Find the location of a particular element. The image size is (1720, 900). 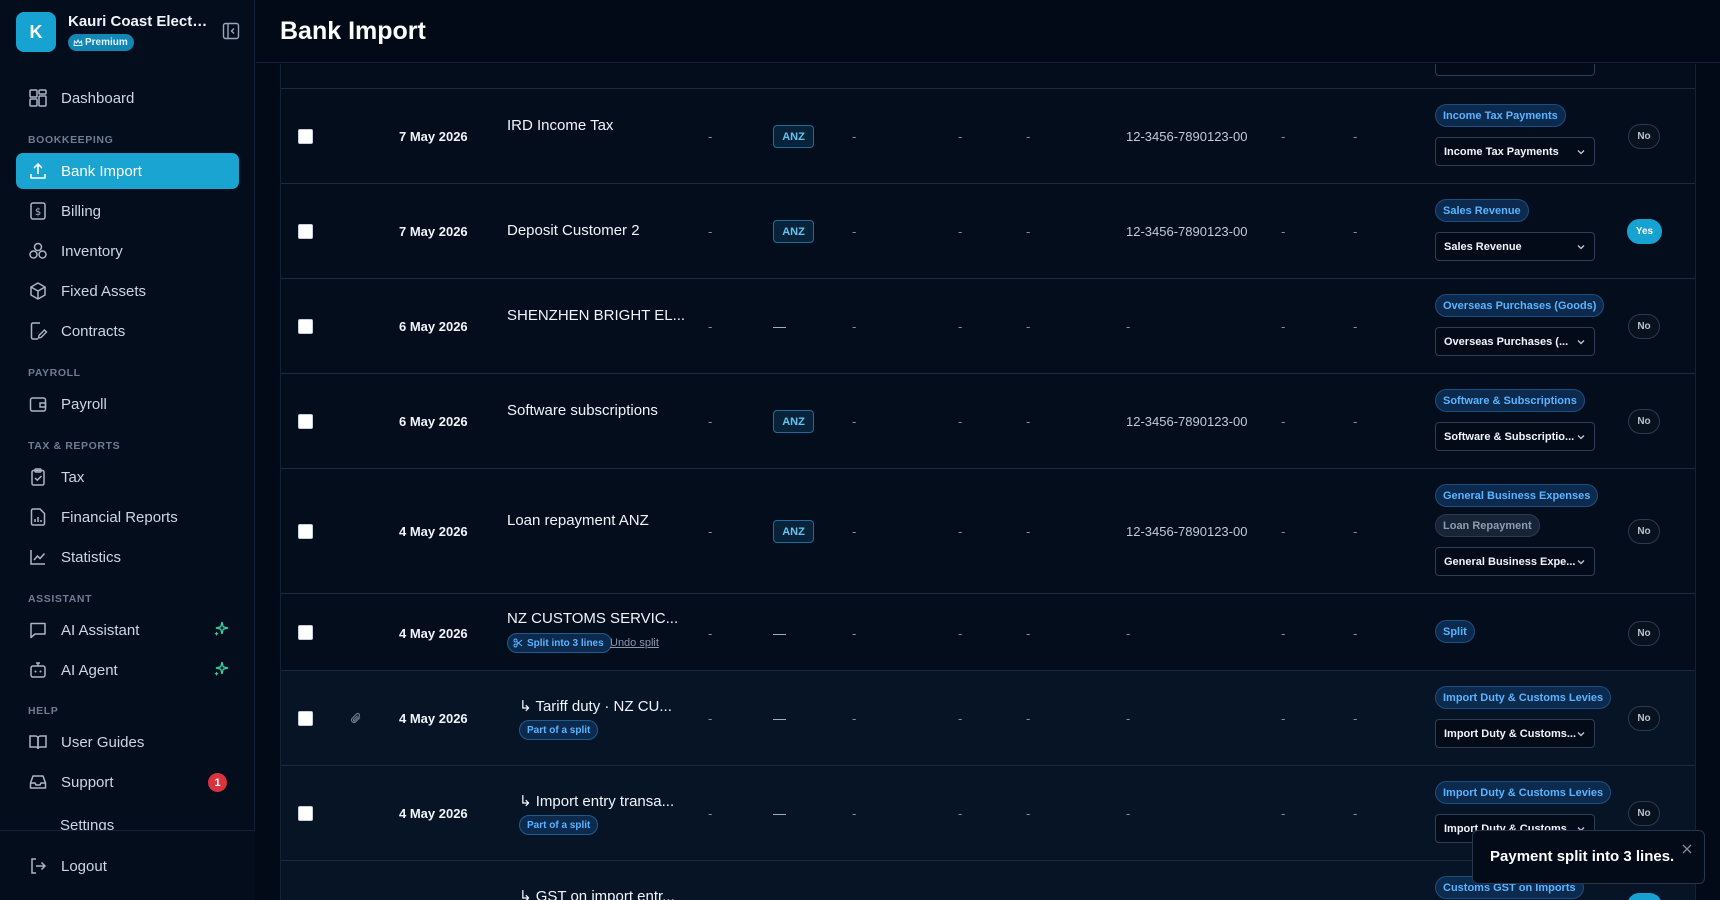

gst-toggle is located at coordinates (1644, 896).